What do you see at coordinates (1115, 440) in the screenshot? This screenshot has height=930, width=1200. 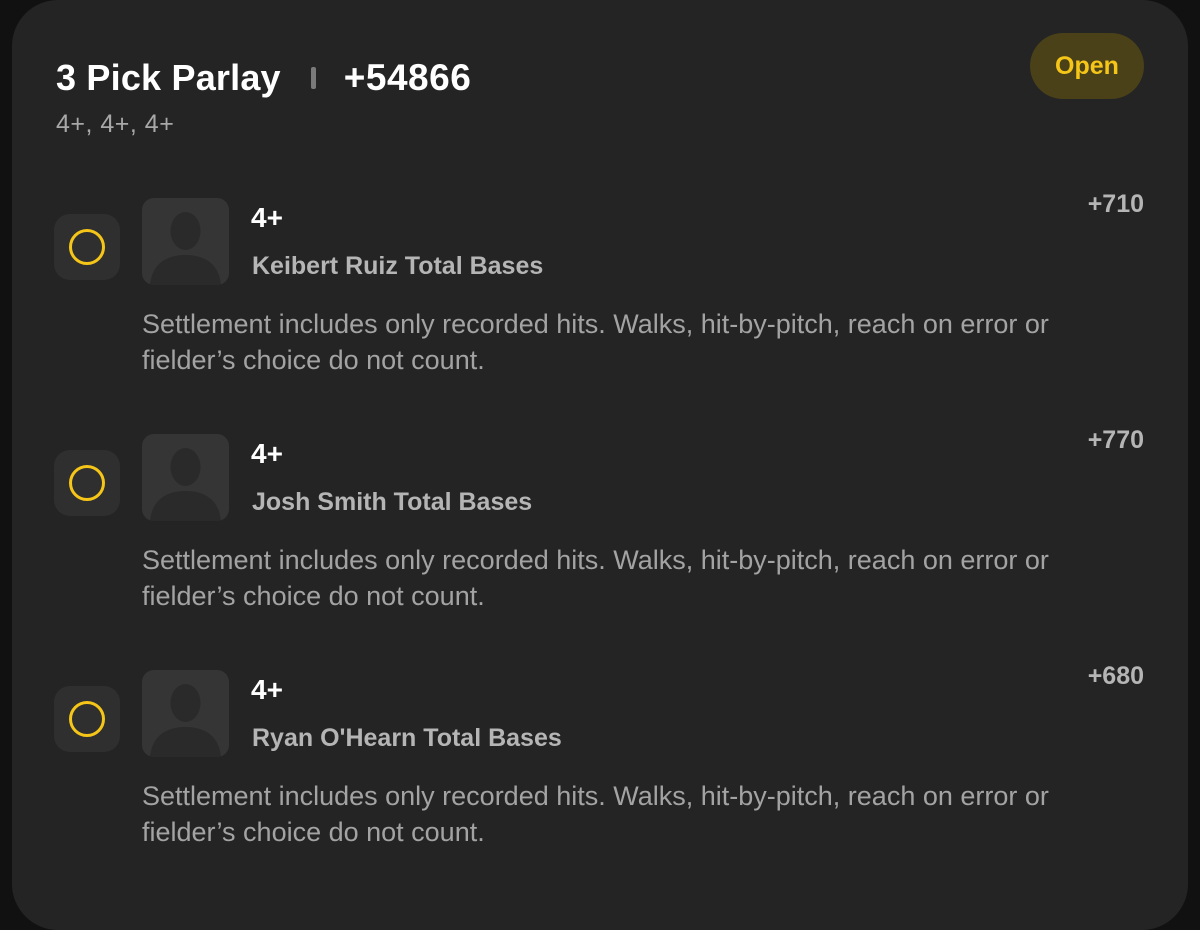 I see `leg-odds: +770` at bounding box center [1115, 440].